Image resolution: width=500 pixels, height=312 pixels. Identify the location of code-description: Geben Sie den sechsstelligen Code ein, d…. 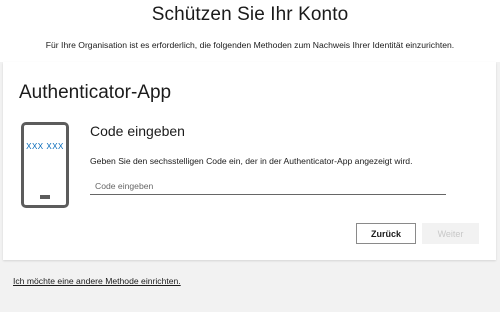
(251, 161).